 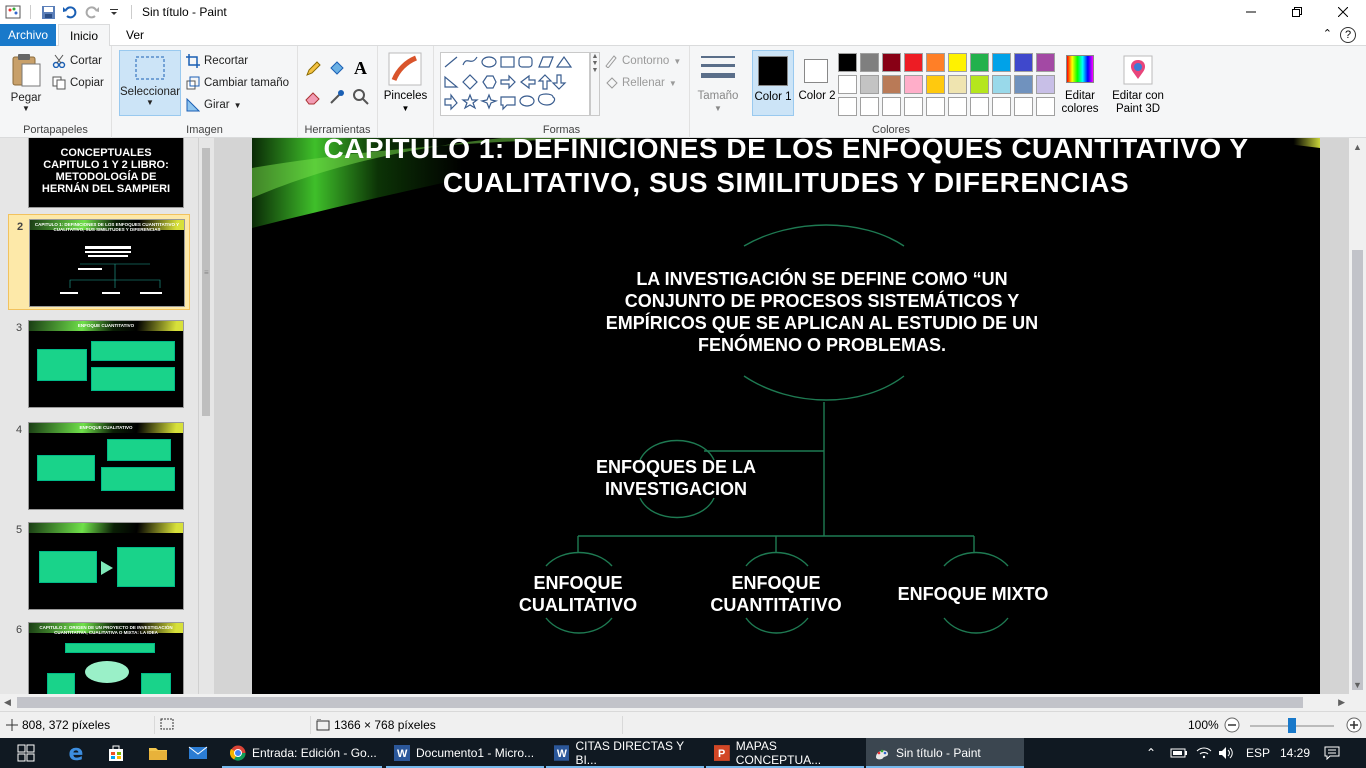 I want to click on collapse-ribbon-icon: ⌃, so click(x=1327, y=33).